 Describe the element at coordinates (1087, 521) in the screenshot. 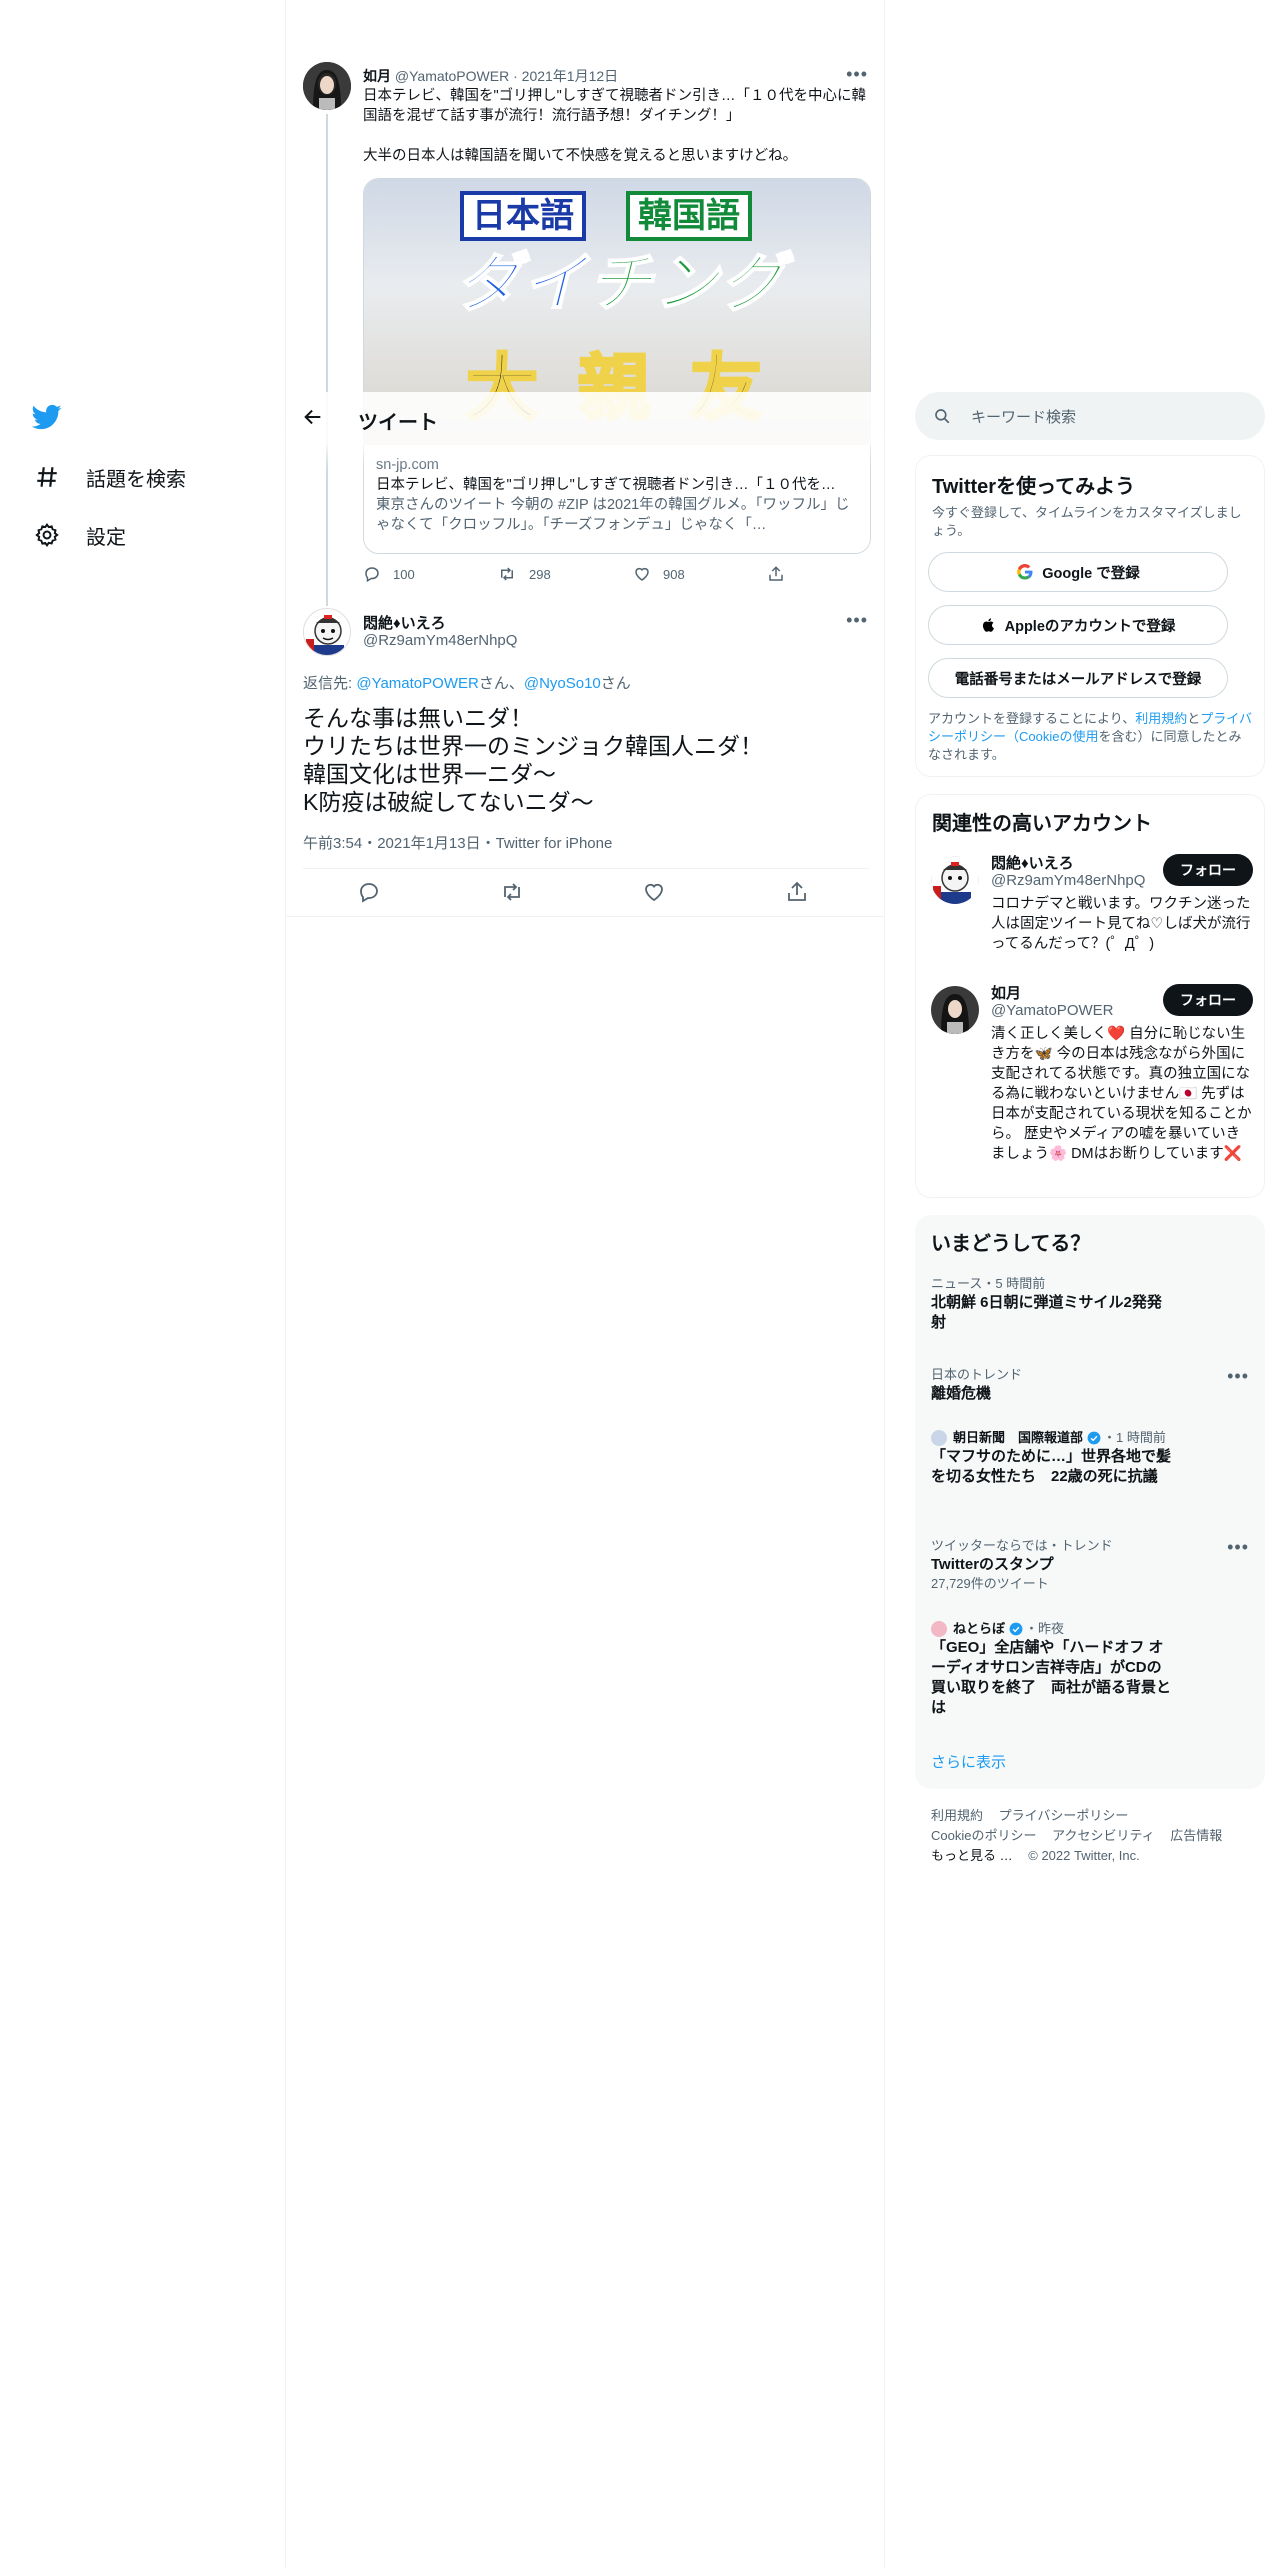

I see `signup-subtitle: 今すぐ登録して、タイムラインをカスタマイズしましょう。` at that location.